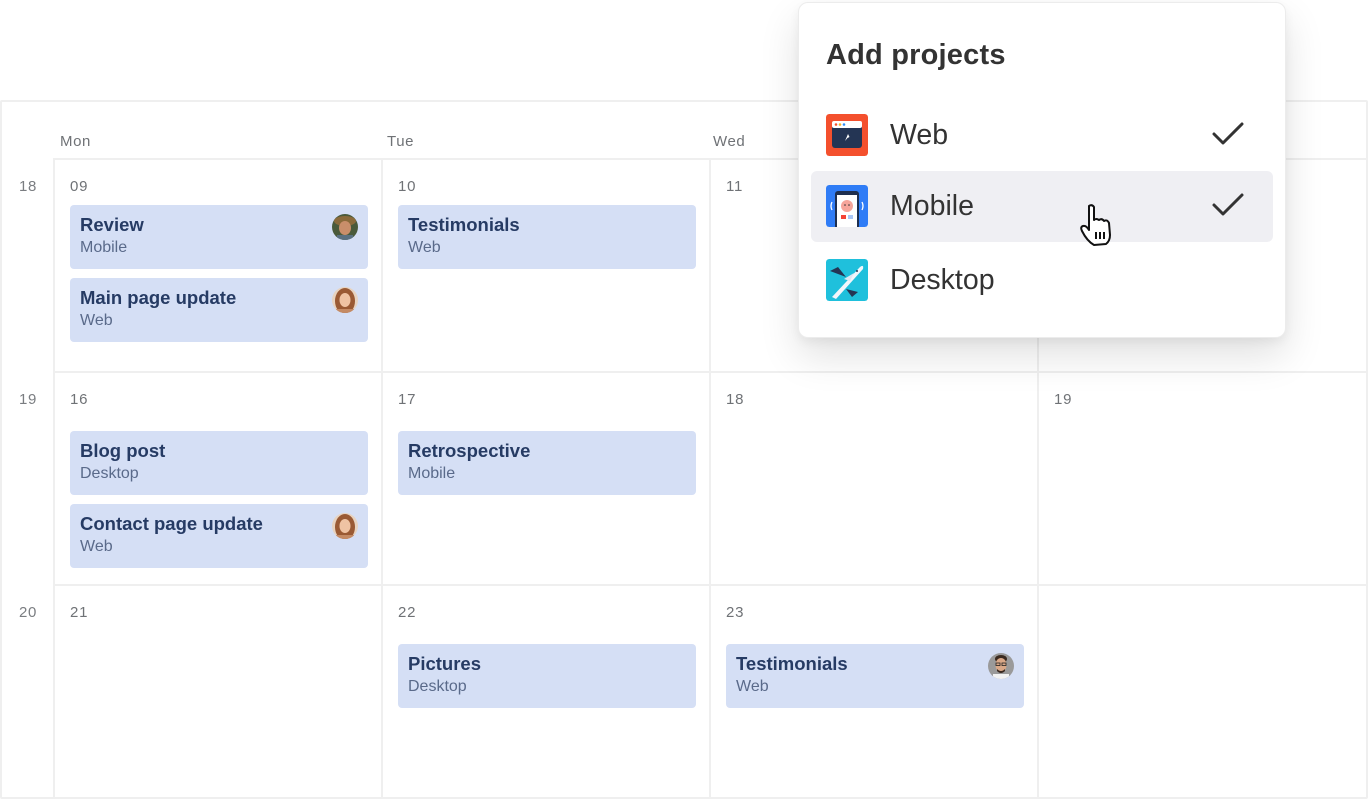 This screenshot has width=1368, height=799. Describe the element at coordinates (28, 399) in the screenshot. I see `week-number: 19` at that location.